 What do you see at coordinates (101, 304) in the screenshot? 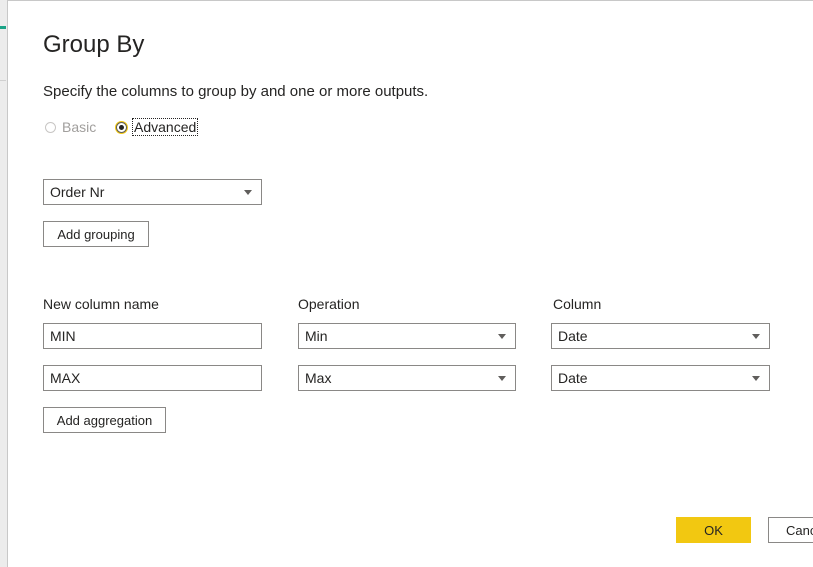
I see `header-new-column-name: New column name` at bounding box center [101, 304].